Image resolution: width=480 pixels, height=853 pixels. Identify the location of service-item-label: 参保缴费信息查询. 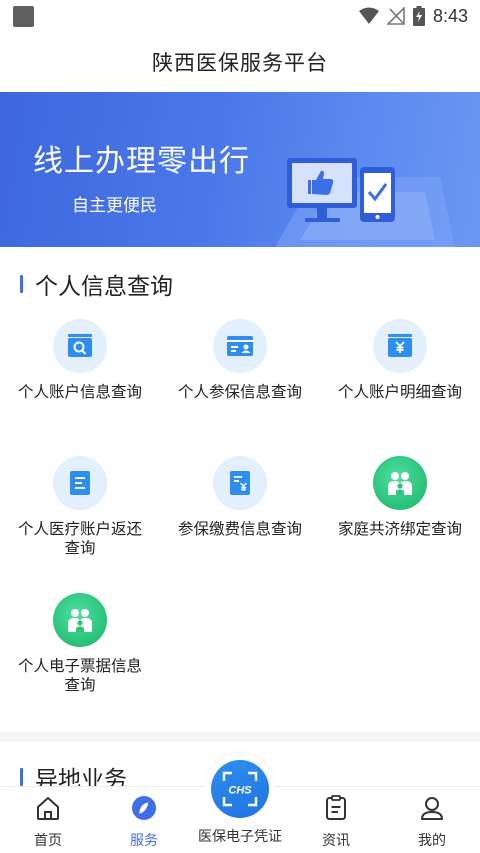
(239, 529).